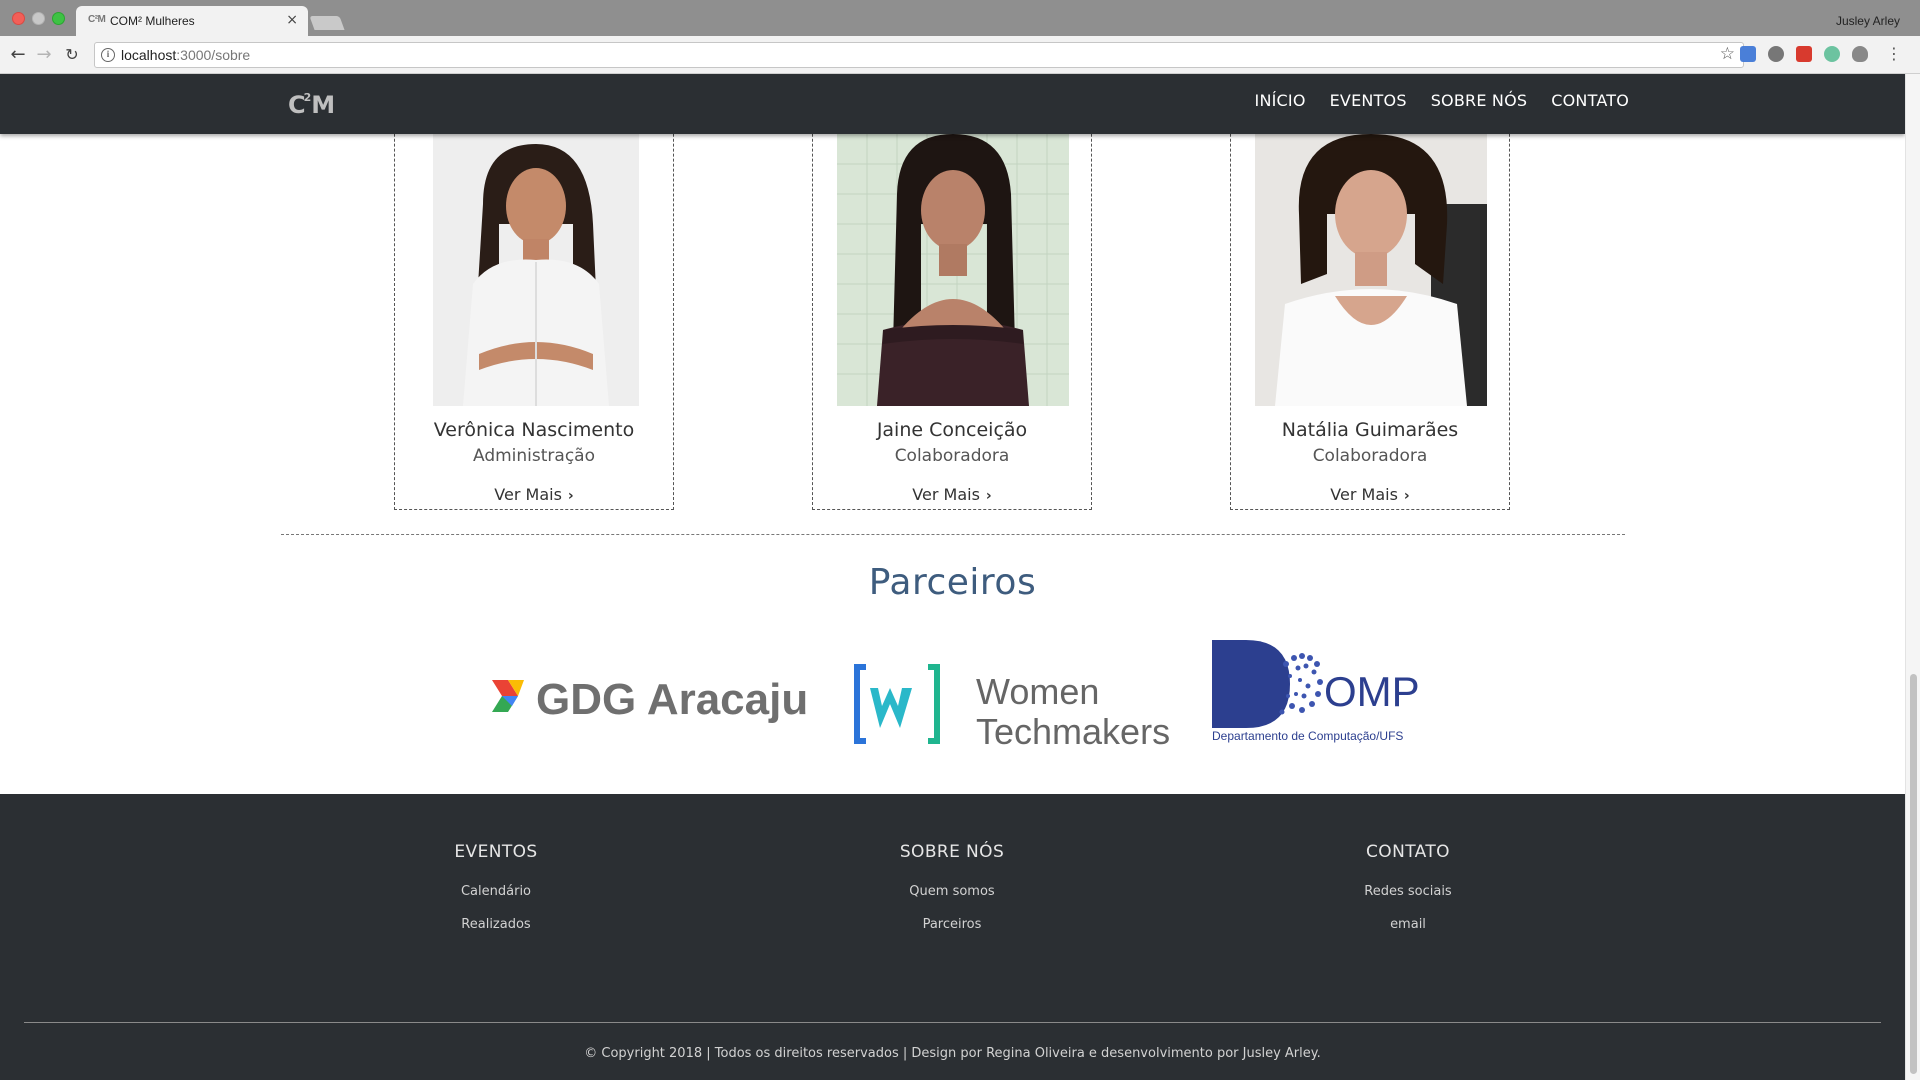 The width and height of the screenshot is (1920, 1080). Describe the element at coordinates (1913, 874) in the screenshot. I see `scrollbar-thumb` at that location.